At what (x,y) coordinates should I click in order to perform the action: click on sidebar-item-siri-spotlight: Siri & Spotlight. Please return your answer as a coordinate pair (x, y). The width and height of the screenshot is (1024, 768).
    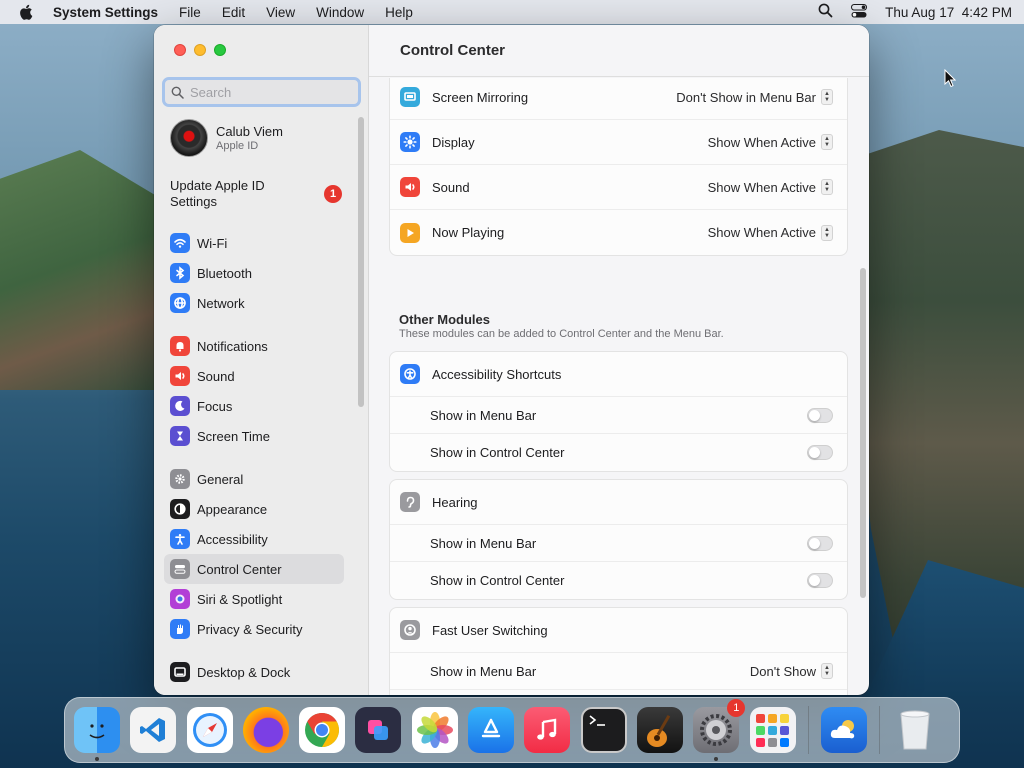
    Looking at the image, I should click on (254, 599).